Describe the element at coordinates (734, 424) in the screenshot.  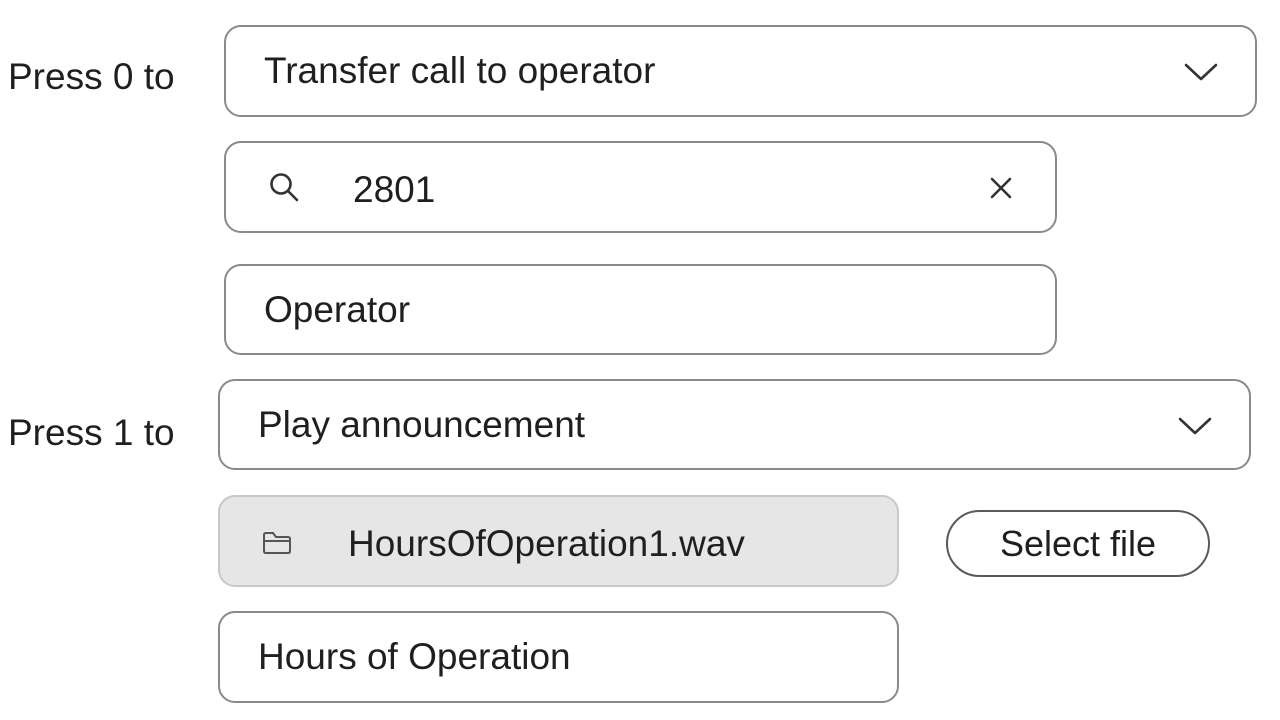
I see `press-1-action-dropdown: Play announcement` at that location.